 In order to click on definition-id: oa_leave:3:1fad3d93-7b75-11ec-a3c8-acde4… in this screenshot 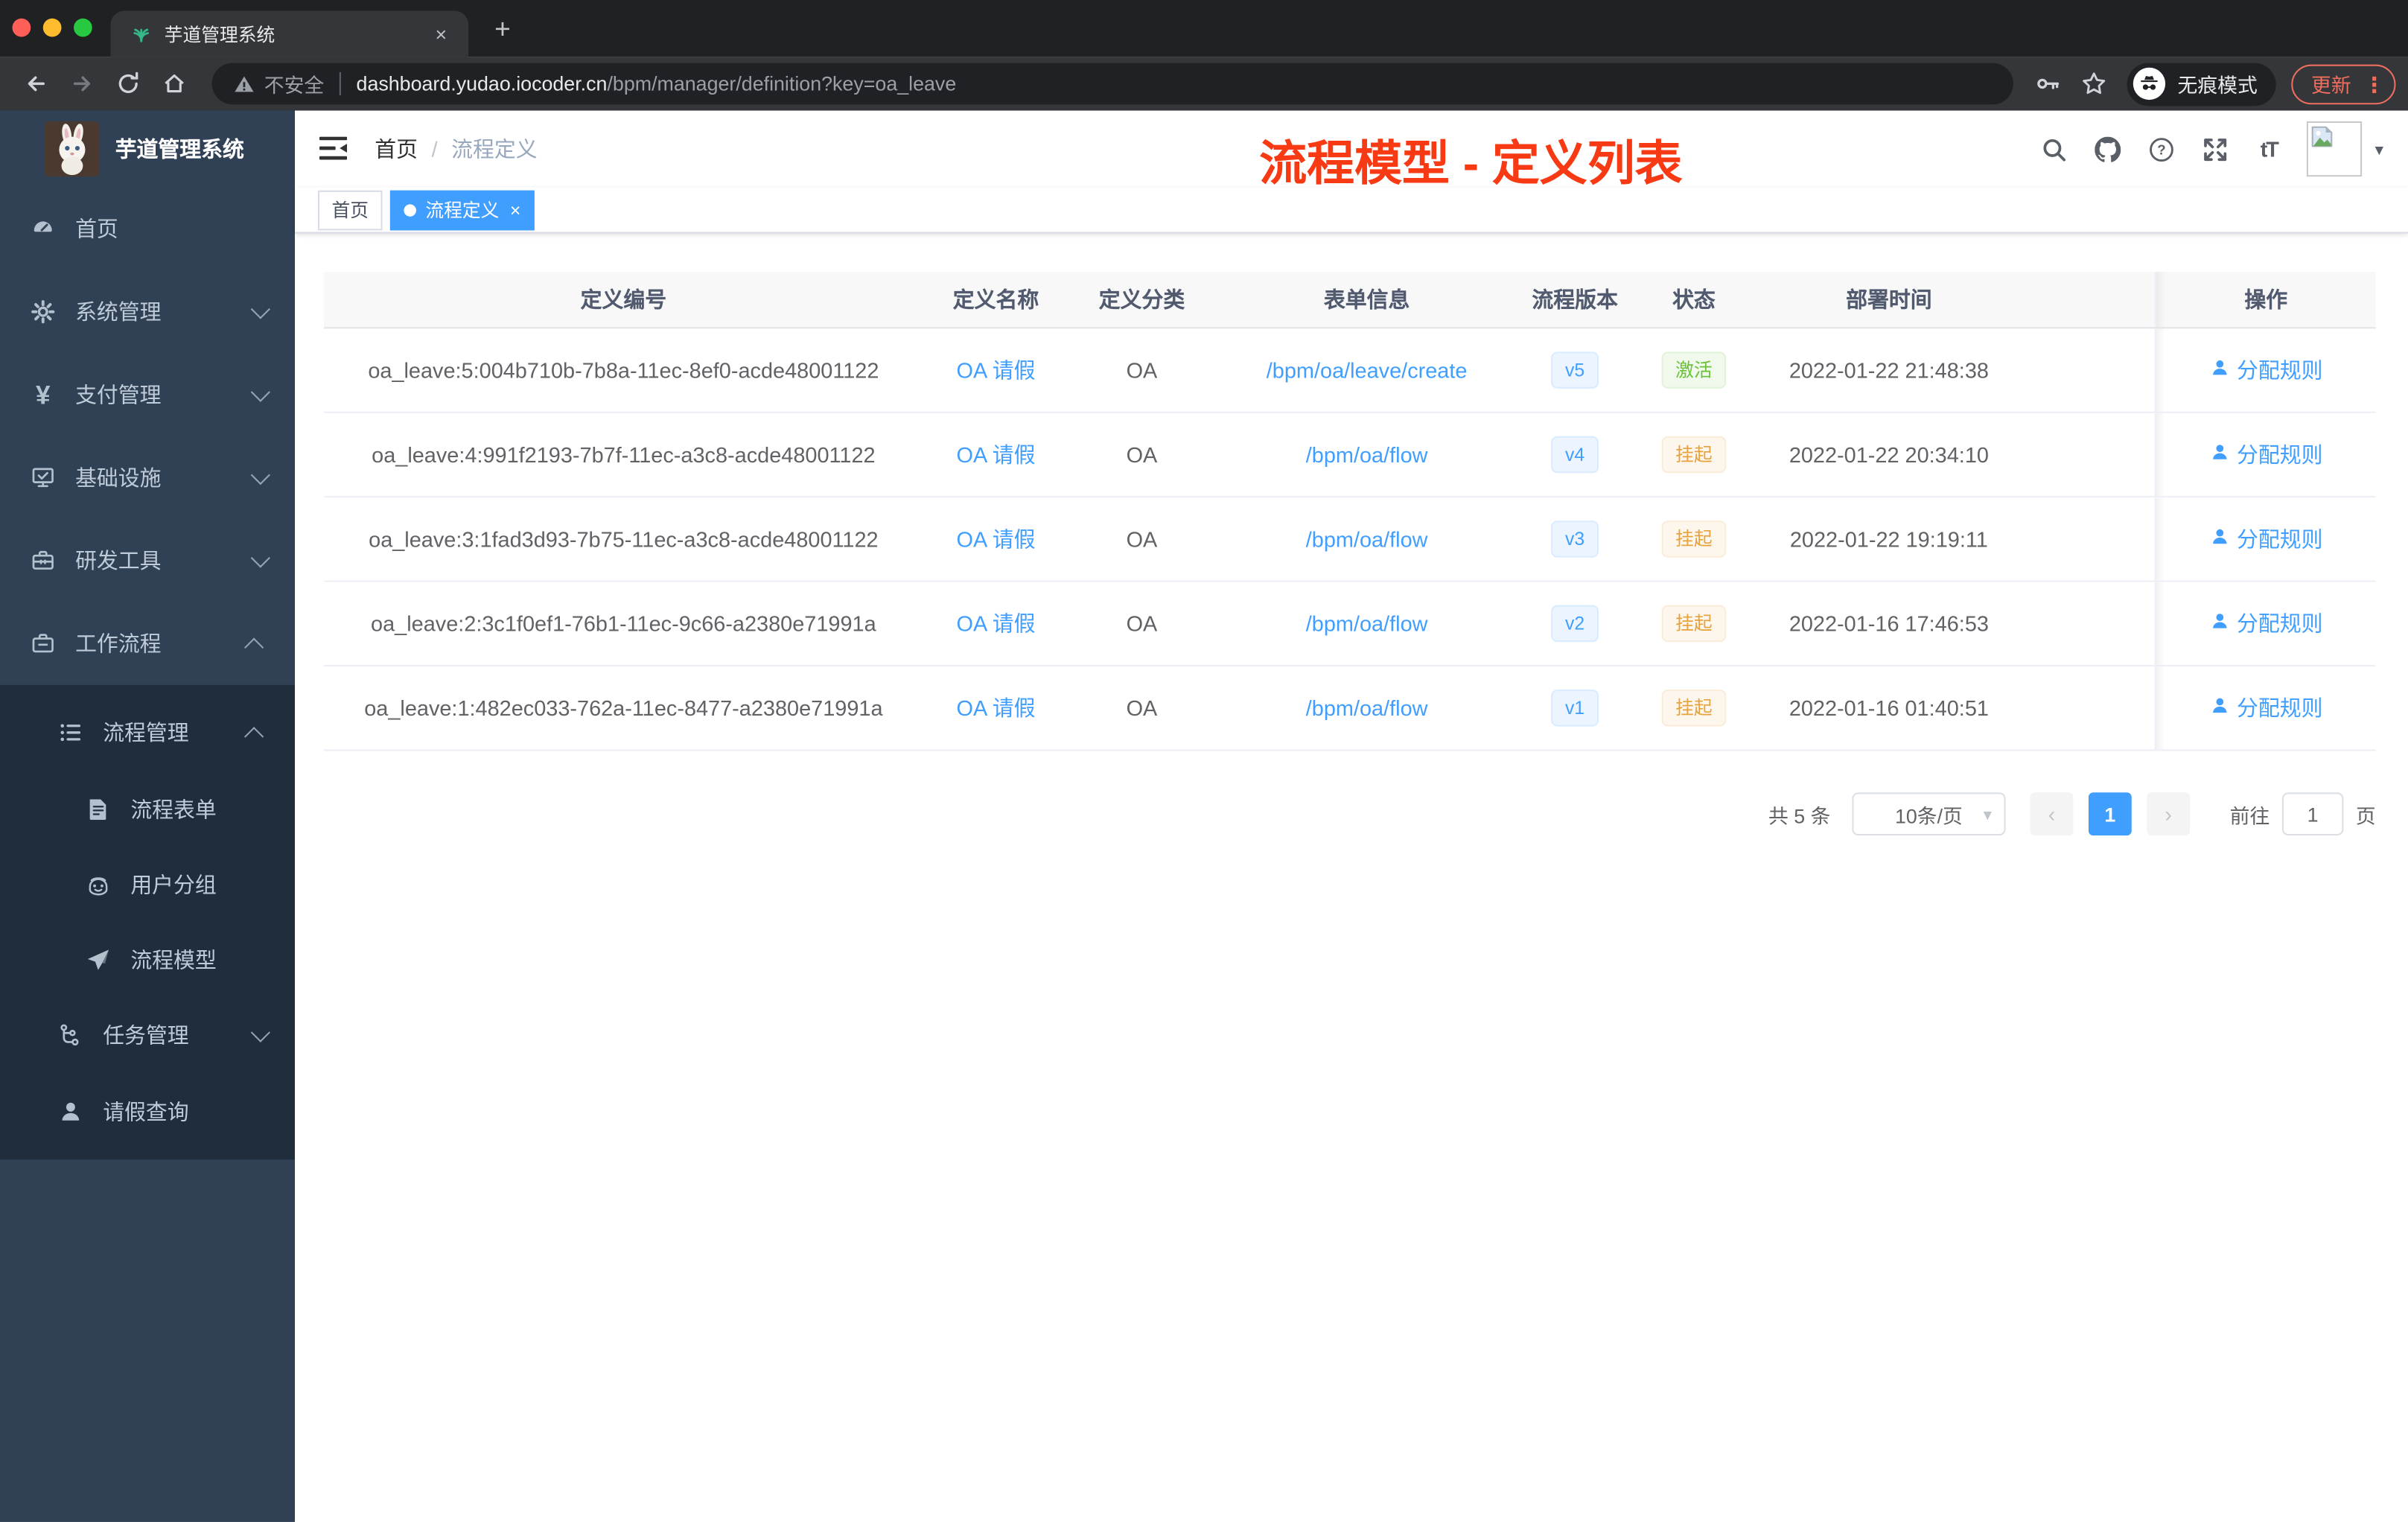, I will do `click(624, 539)`.